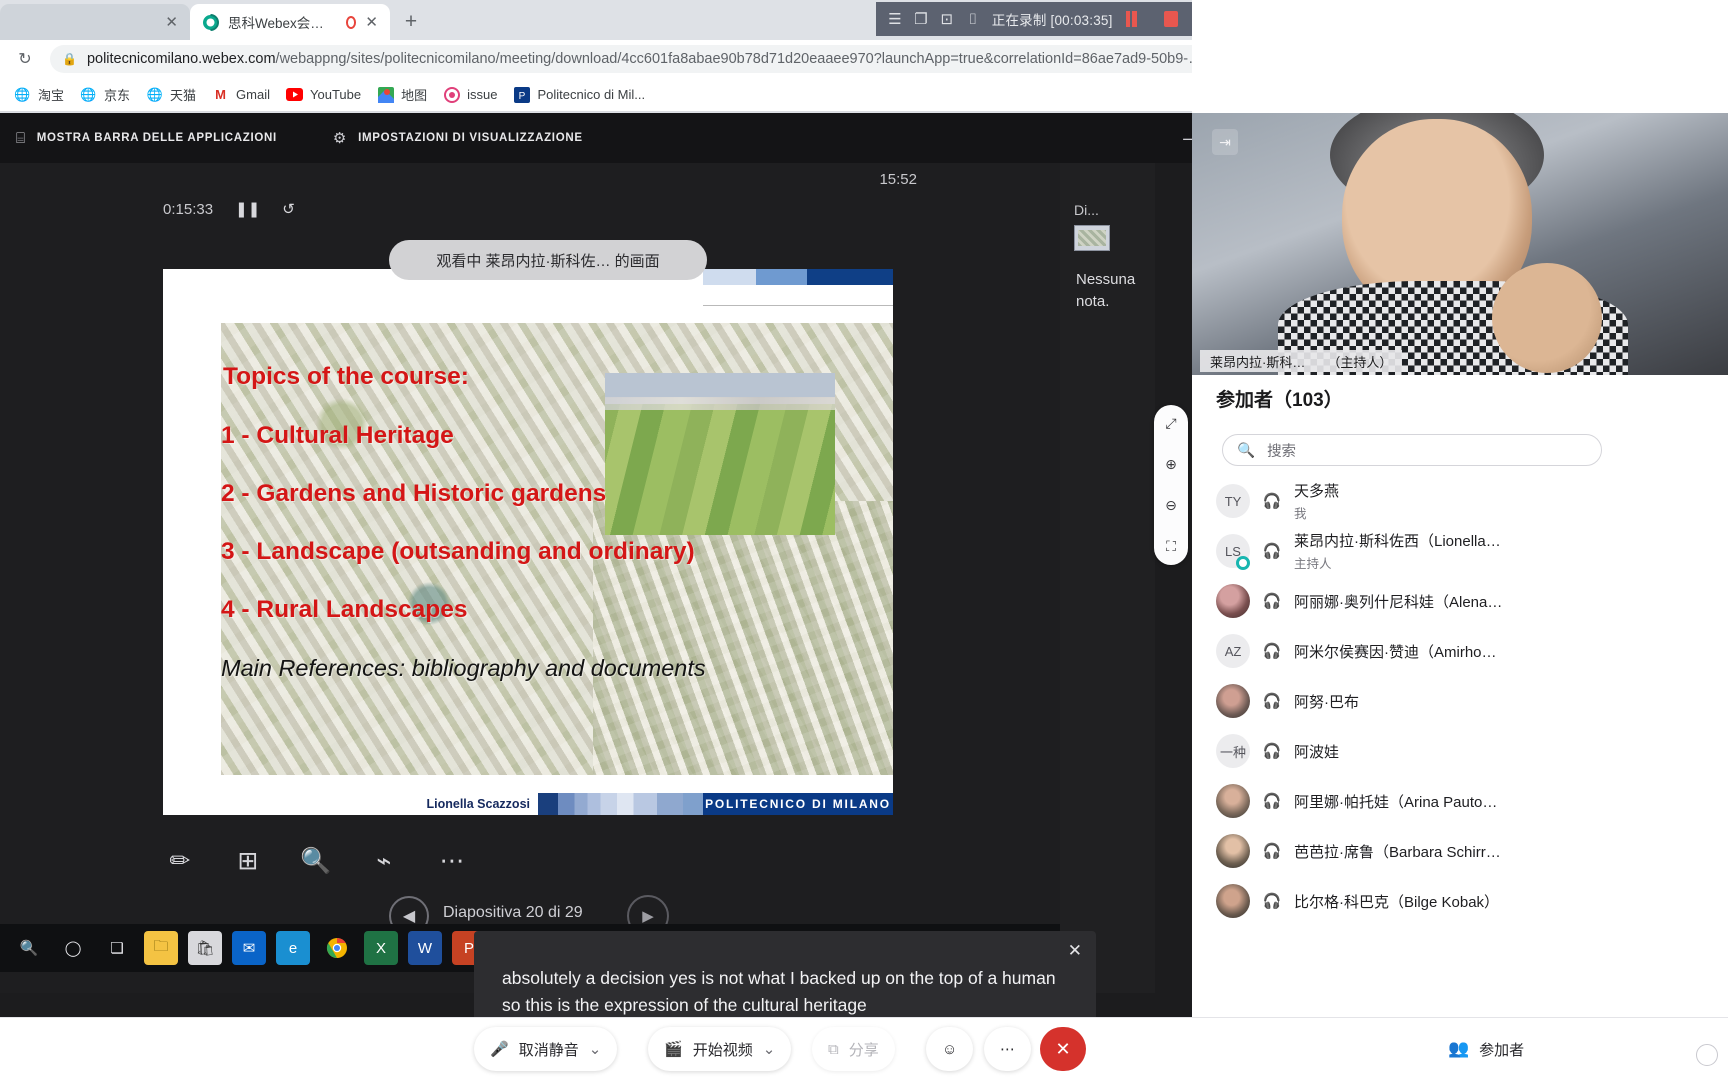 The width and height of the screenshot is (1728, 1080). Describe the element at coordinates (69, 59) in the screenshot. I see `lock-icon: 🔒` at that location.